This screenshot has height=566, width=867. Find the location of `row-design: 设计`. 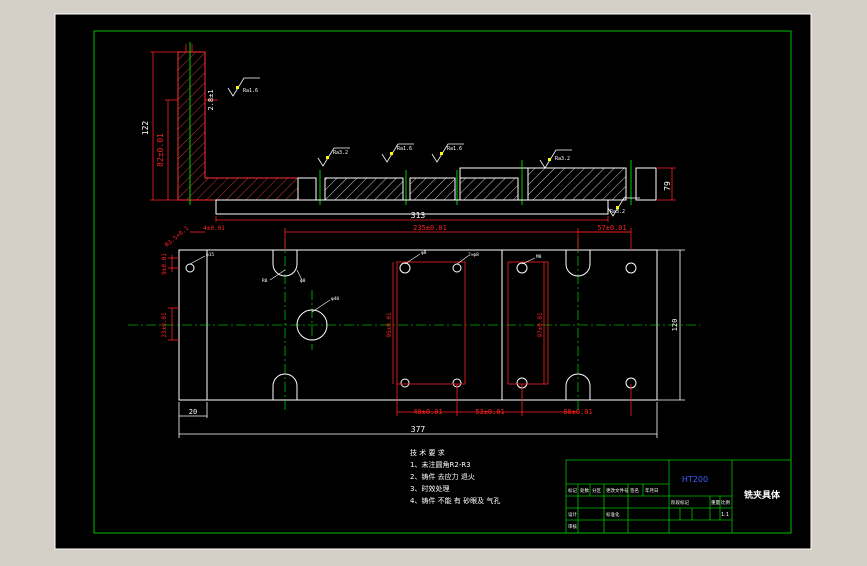

row-design: 设计 is located at coordinates (572, 514).